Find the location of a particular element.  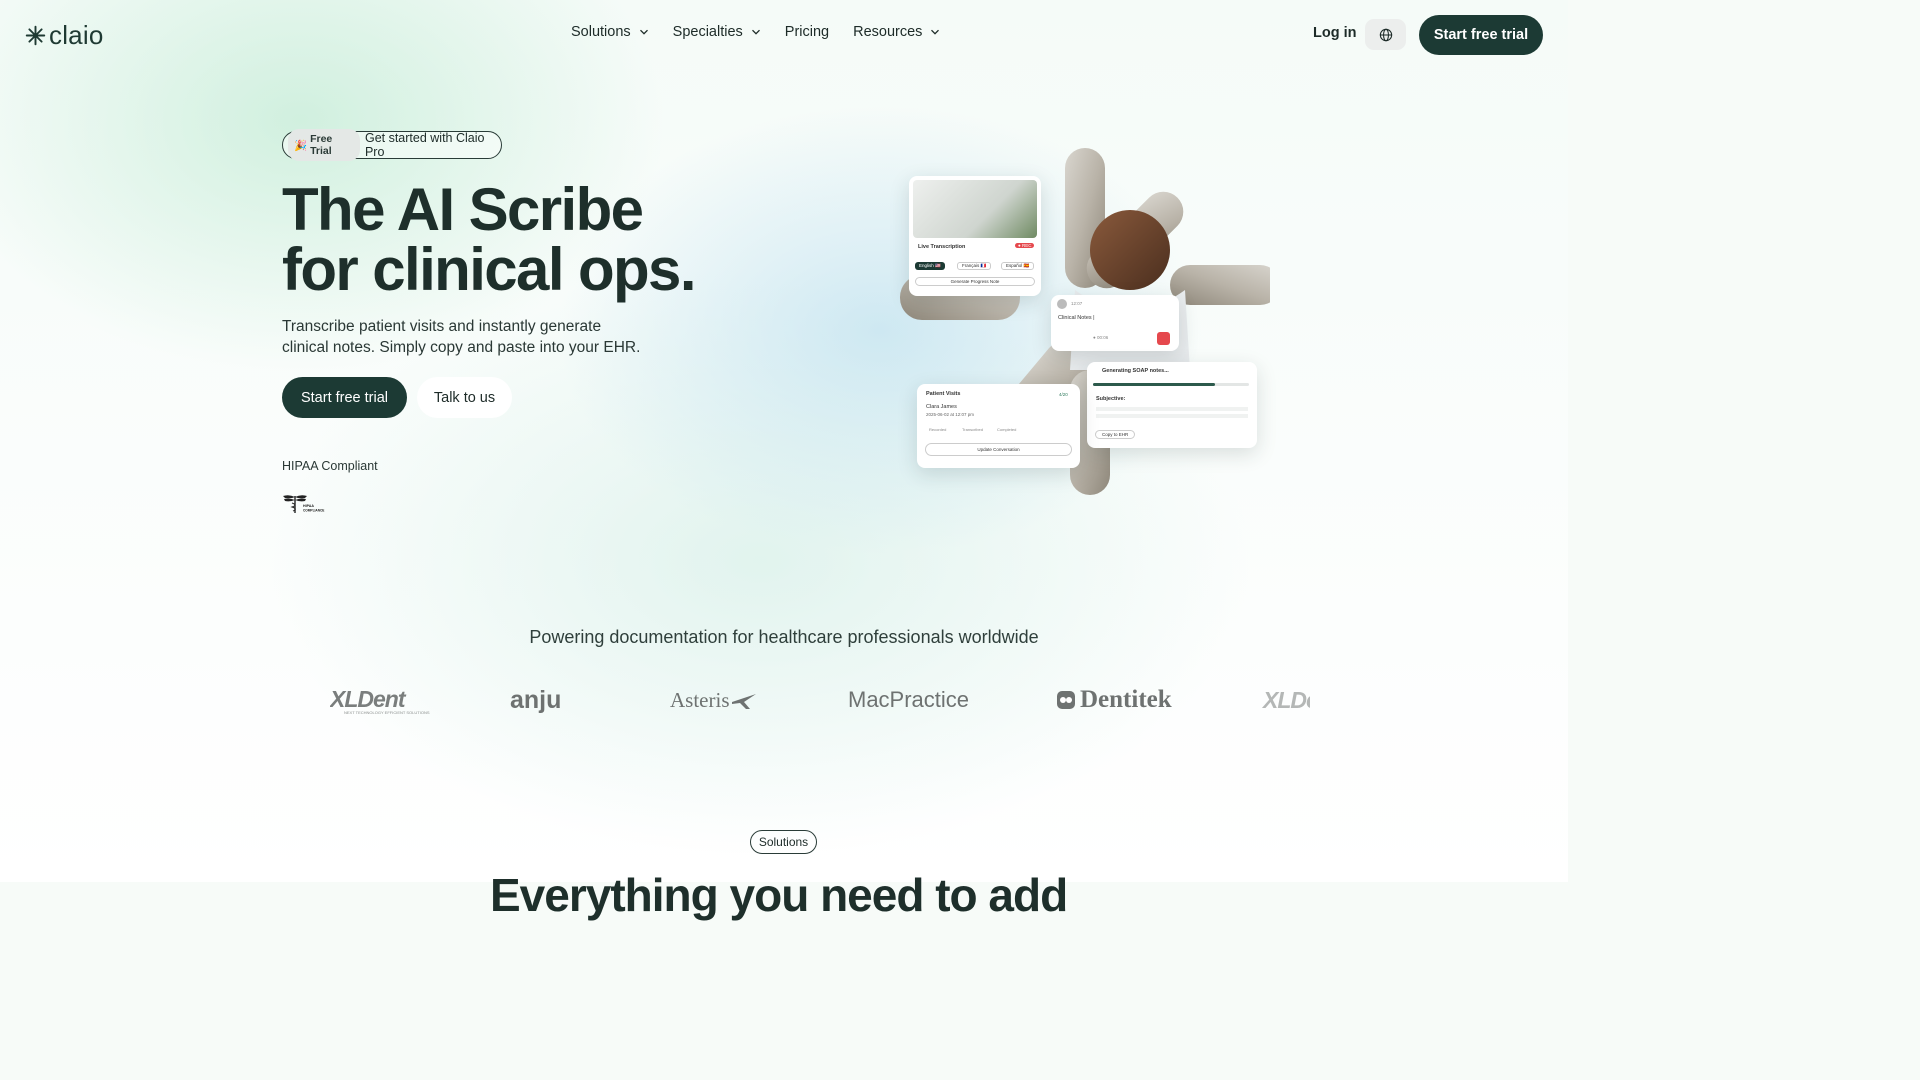

generate-progress-note-button: Generate Progress Note is located at coordinates (975, 281).